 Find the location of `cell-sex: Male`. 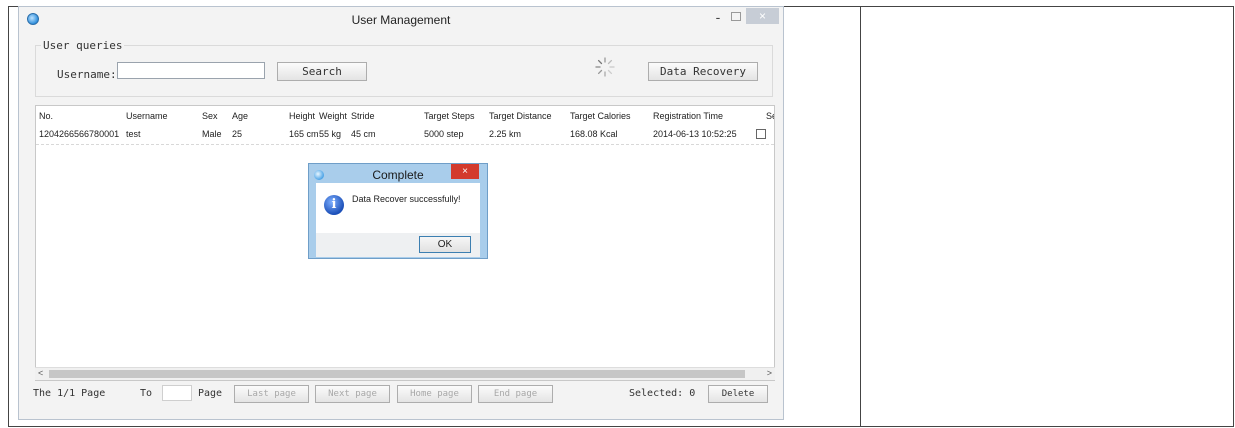

cell-sex: Male is located at coordinates (212, 134).